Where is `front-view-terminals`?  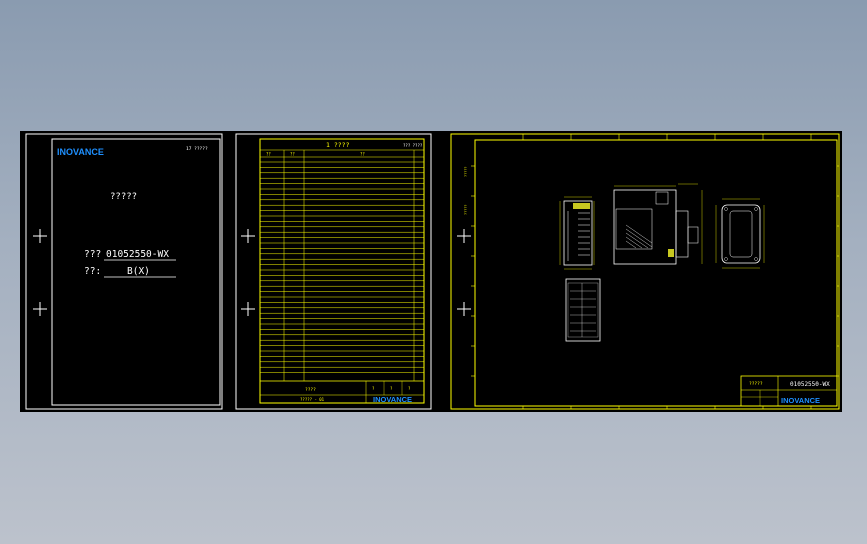
front-view-terminals is located at coordinates (578, 236).